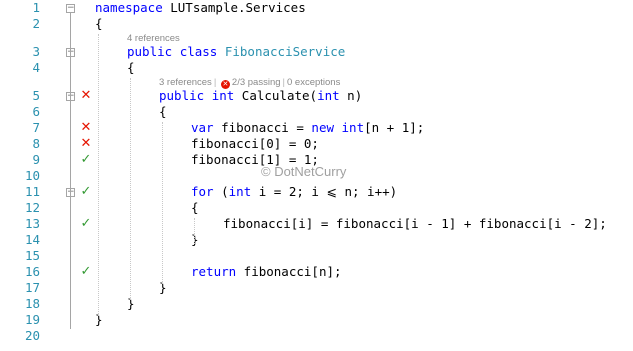 The width and height of the screenshot is (633, 351). What do you see at coordinates (316, 256) in the screenshot?
I see `code-line: 15` at bounding box center [316, 256].